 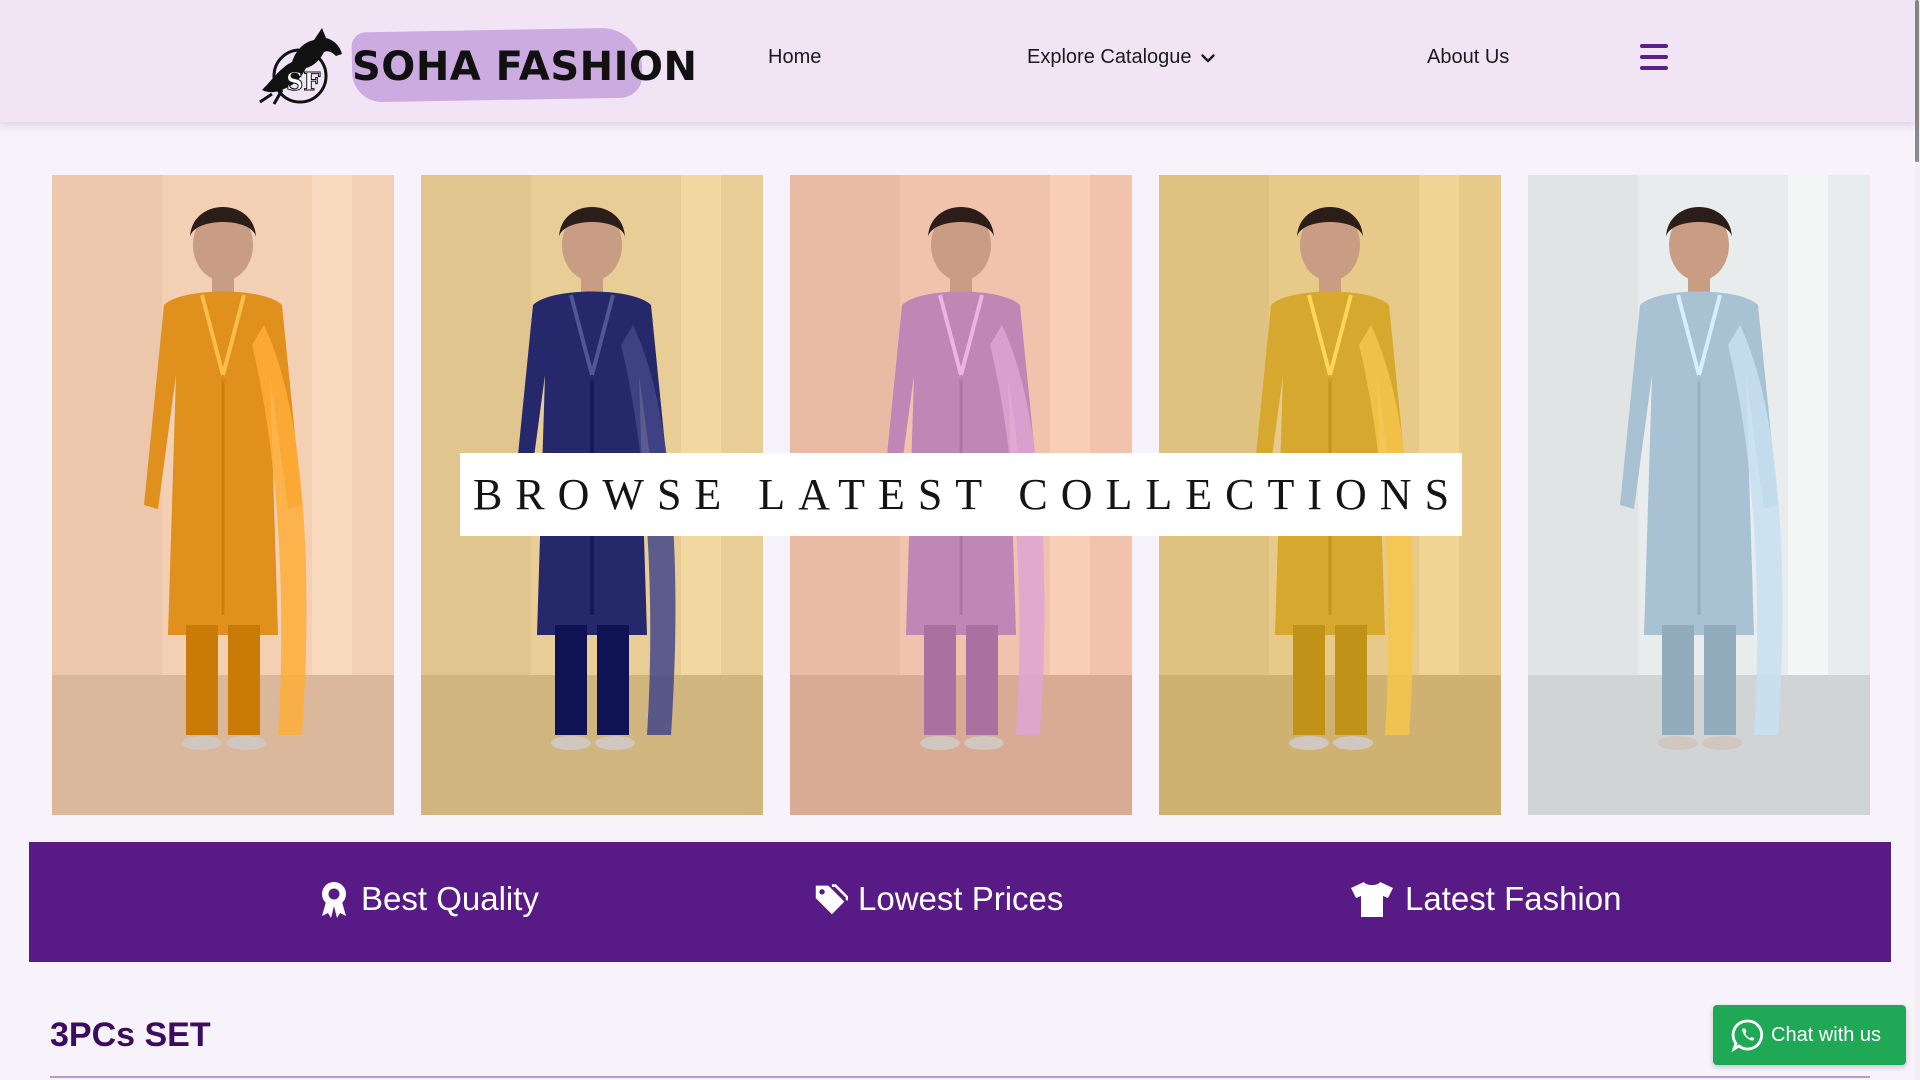 What do you see at coordinates (961, 898) in the screenshot?
I see `feature-label: Lowest Prices` at bounding box center [961, 898].